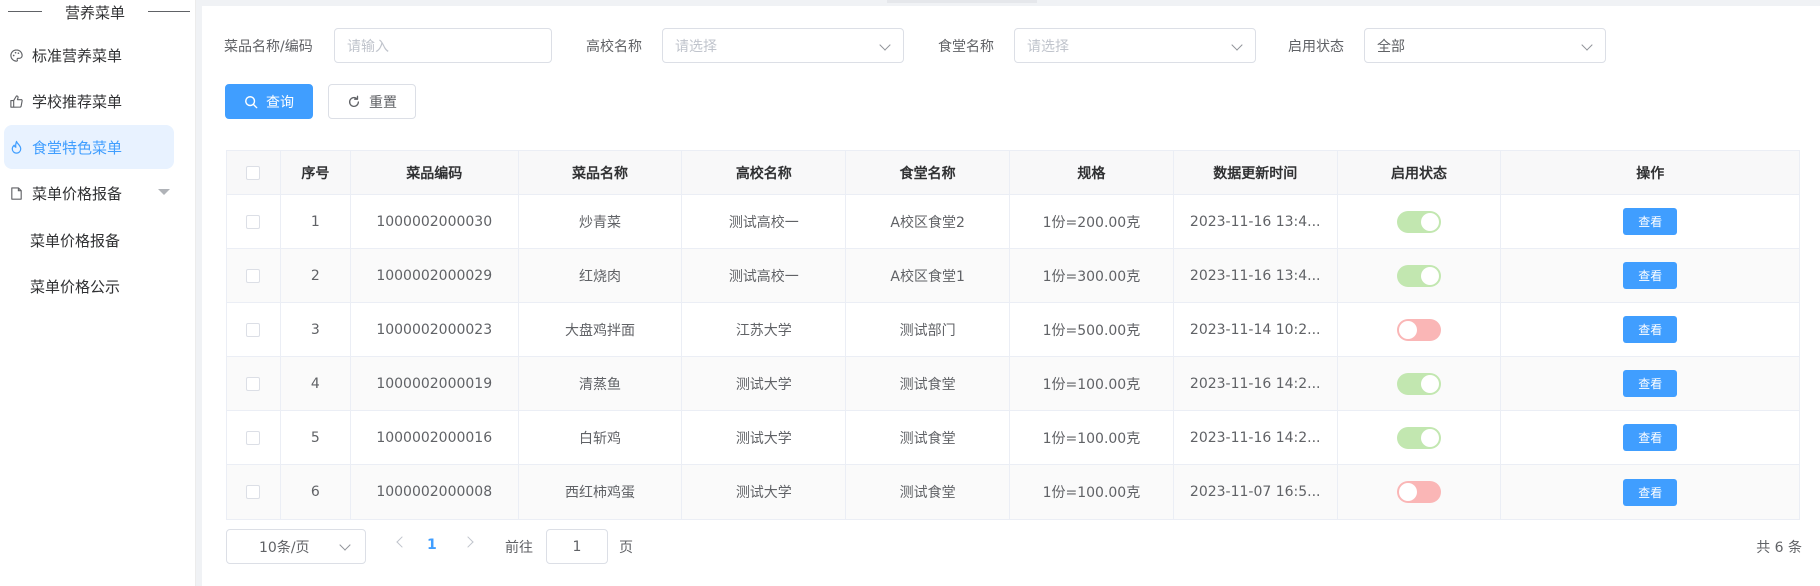 This screenshot has height=586, width=1820. What do you see at coordinates (783, 45) in the screenshot?
I see `school-select: 请选择` at bounding box center [783, 45].